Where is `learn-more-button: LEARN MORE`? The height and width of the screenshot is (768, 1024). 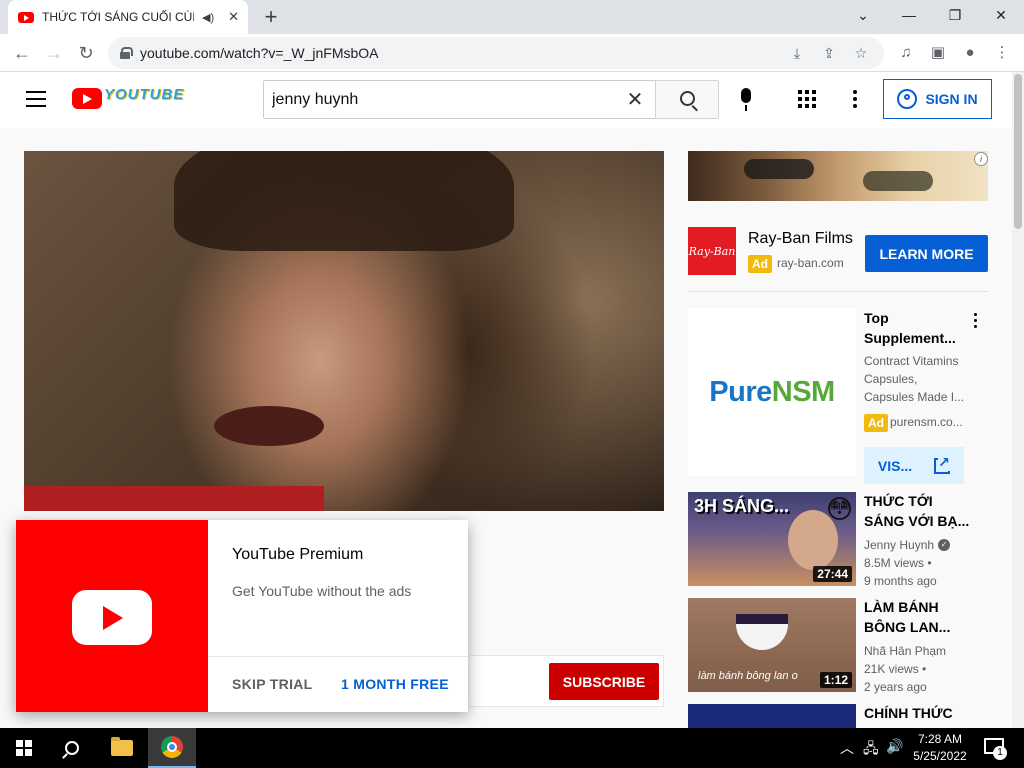 learn-more-button: LEARN MORE is located at coordinates (926, 253).